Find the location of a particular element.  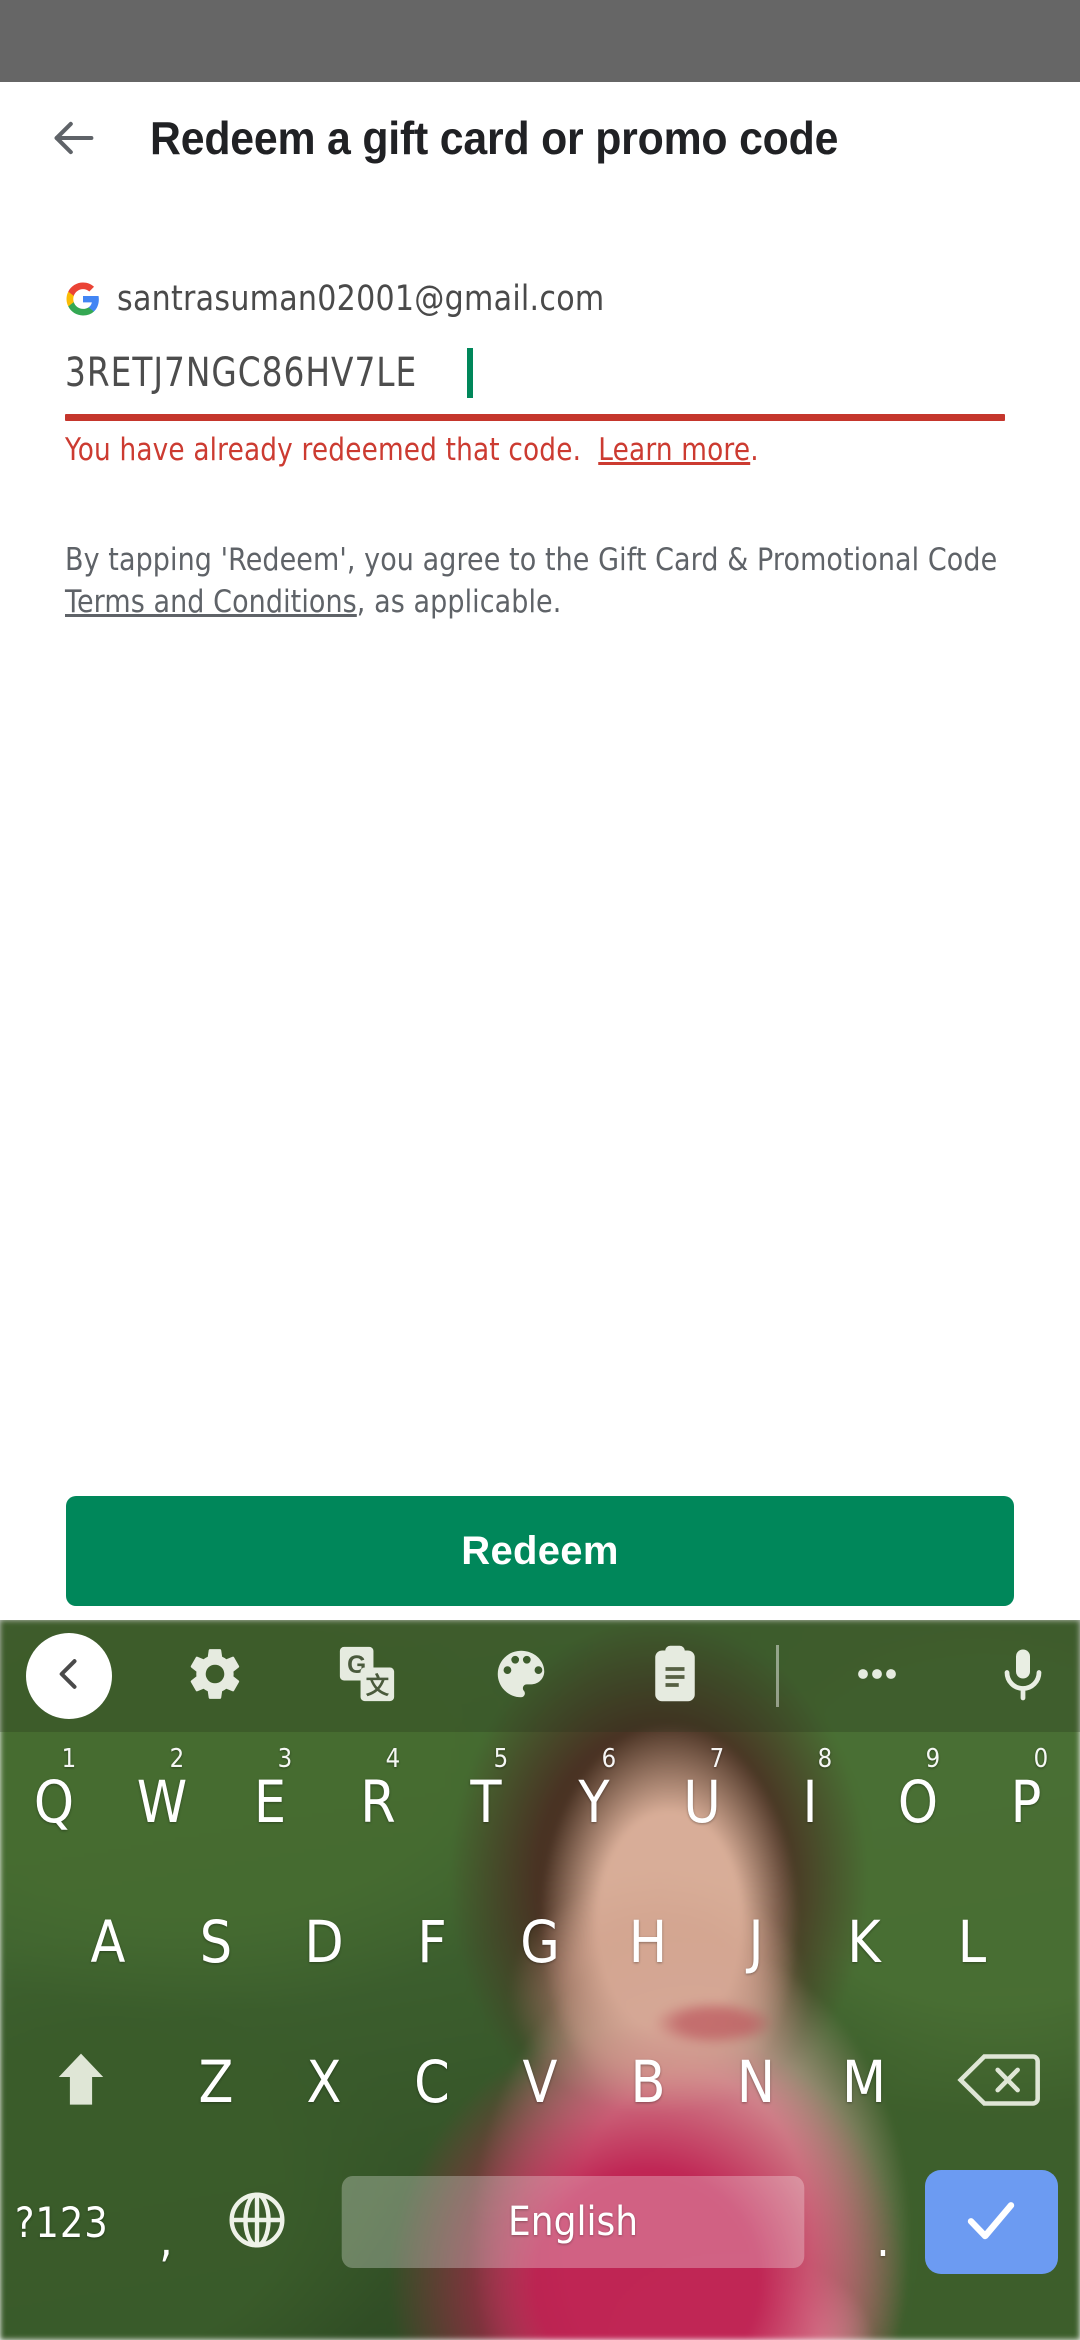

gift-code-field: 3RETJ7NGC86HV7LE is located at coordinates (535, 381).